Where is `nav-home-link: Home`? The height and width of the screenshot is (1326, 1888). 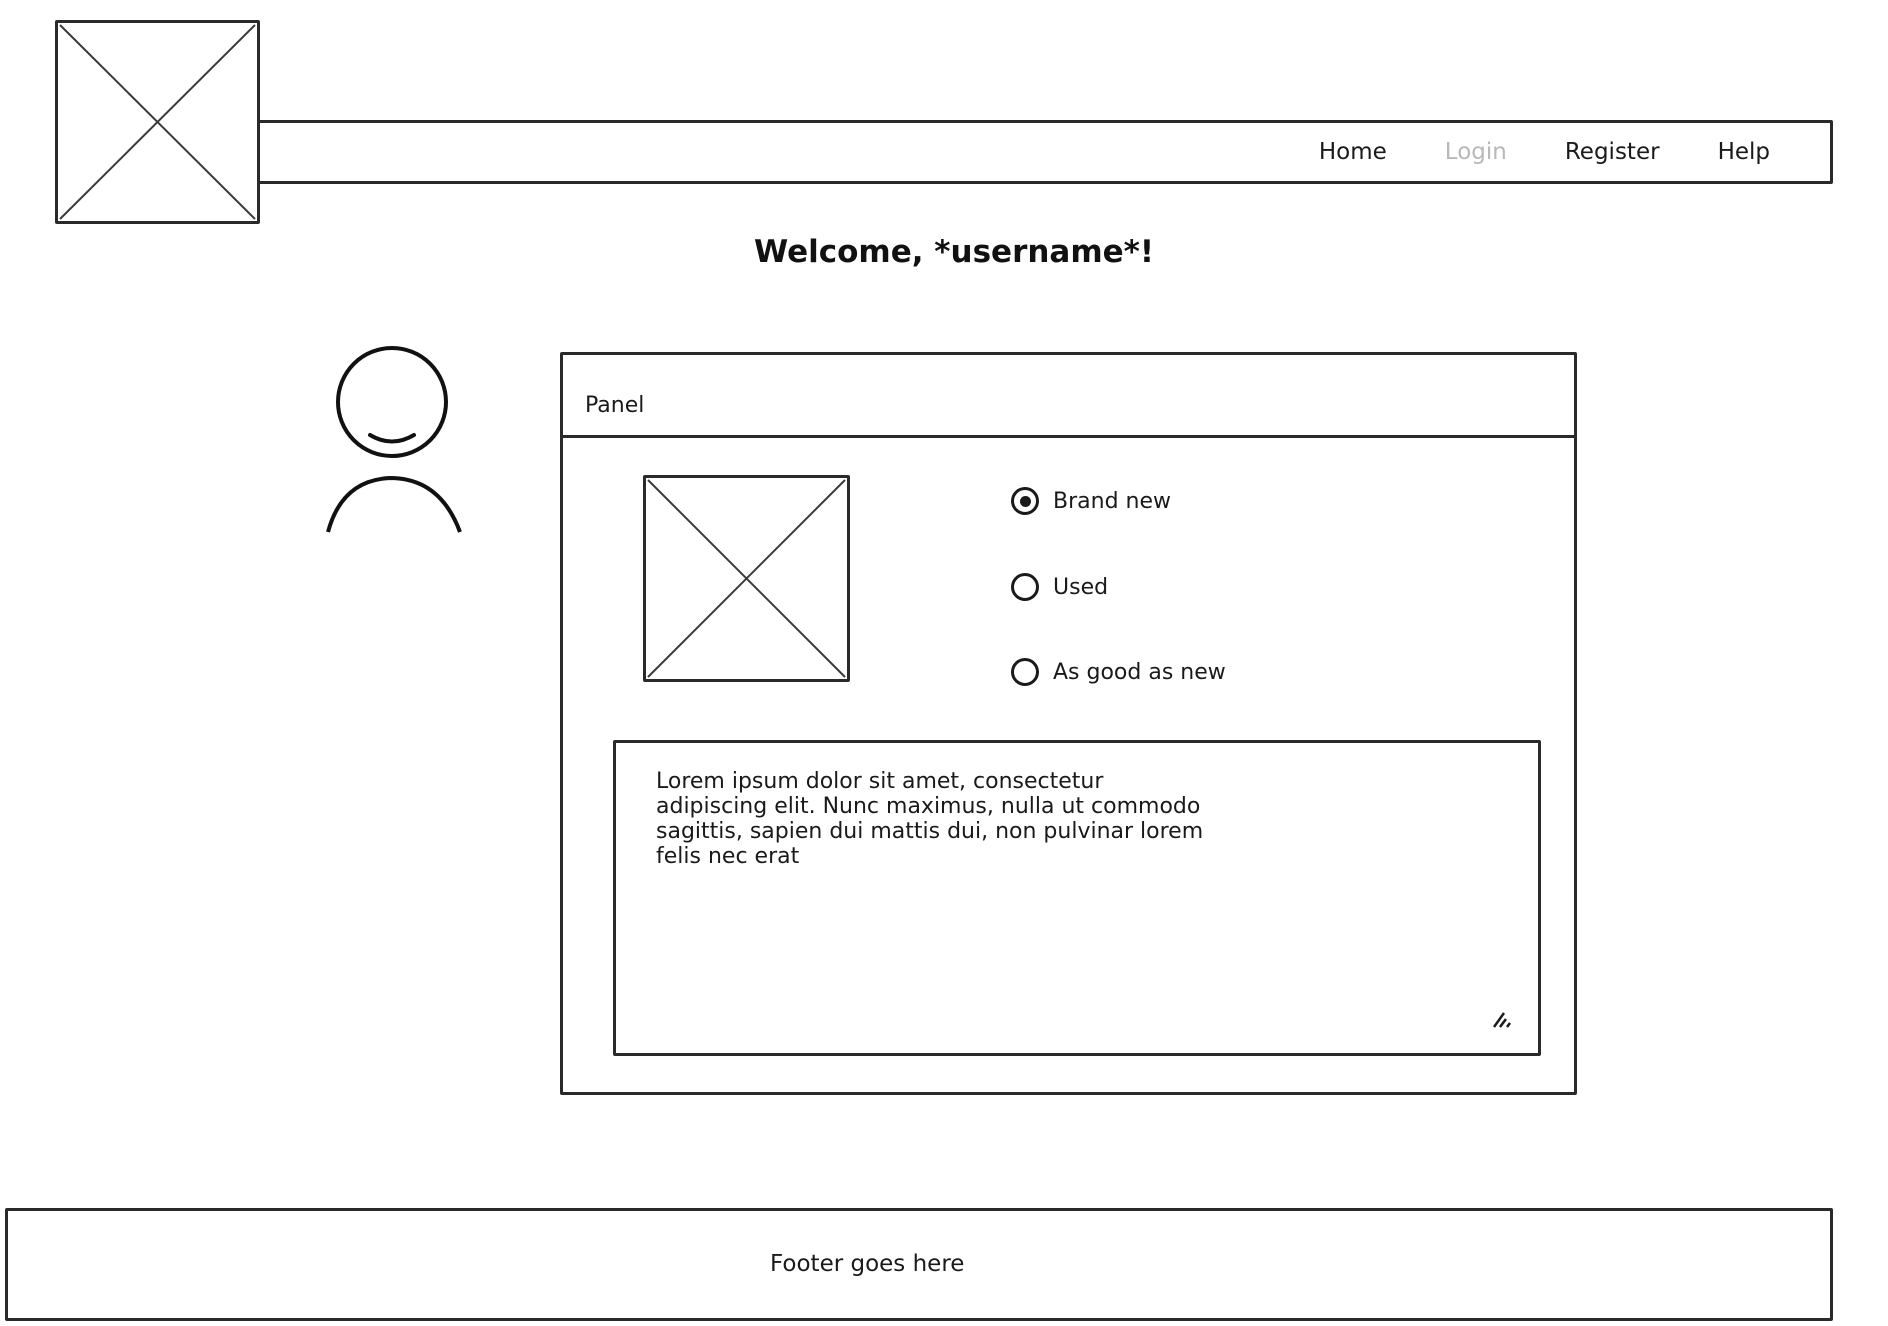
nav-home-link: Home is located at coordinates (1353, 152).